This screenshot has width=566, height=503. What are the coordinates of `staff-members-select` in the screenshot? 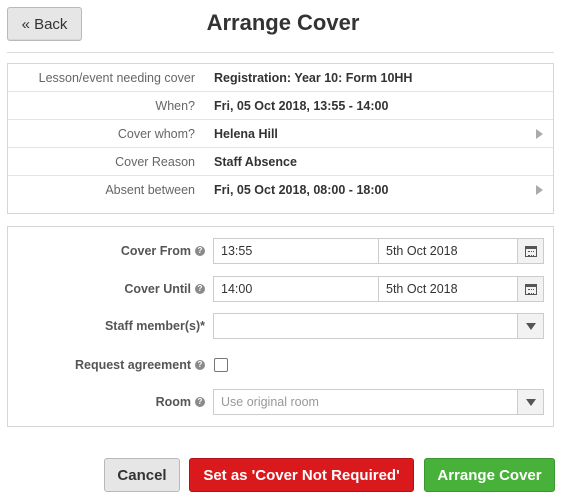 It's located at (378, 326).